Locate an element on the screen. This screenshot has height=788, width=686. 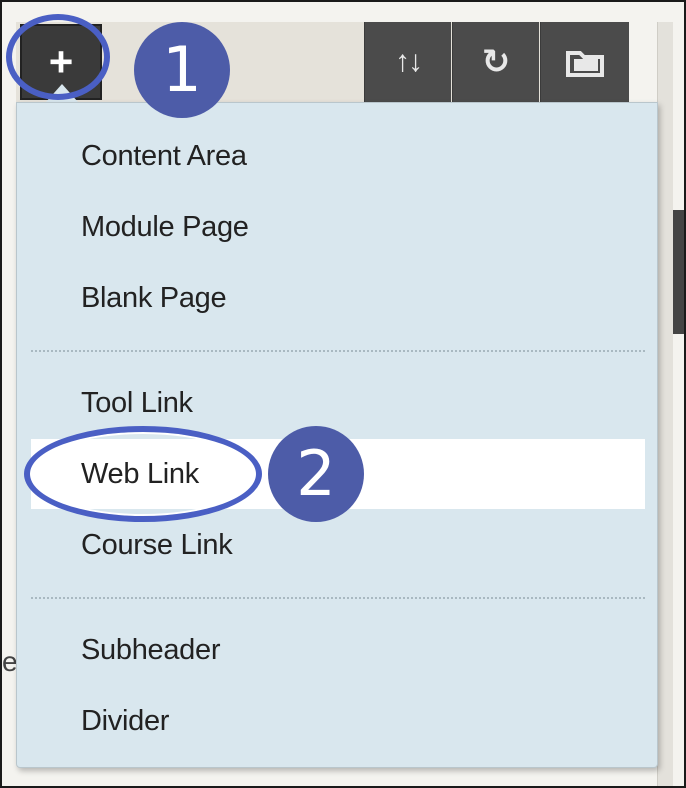
manage-folders-button is located at coordinates (584, 62).